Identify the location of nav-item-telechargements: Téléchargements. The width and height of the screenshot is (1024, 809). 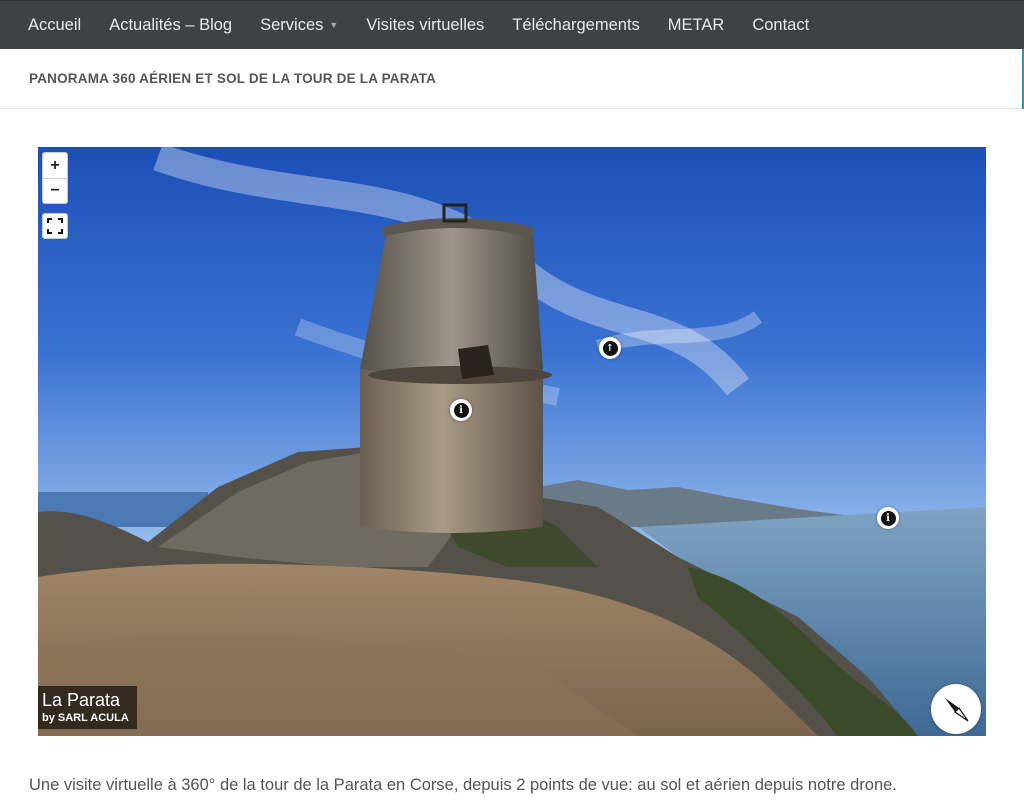
(575, 25).